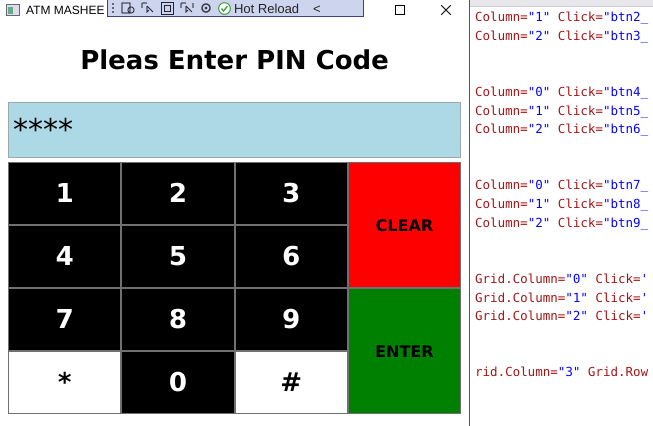 The width and height of the screenshot is (653, 426). What do you see at coordinates (234, 61) in the screenshot?
I see `pin-heading: Pleas Enter PIN Code` at bounding box center [234, 61].